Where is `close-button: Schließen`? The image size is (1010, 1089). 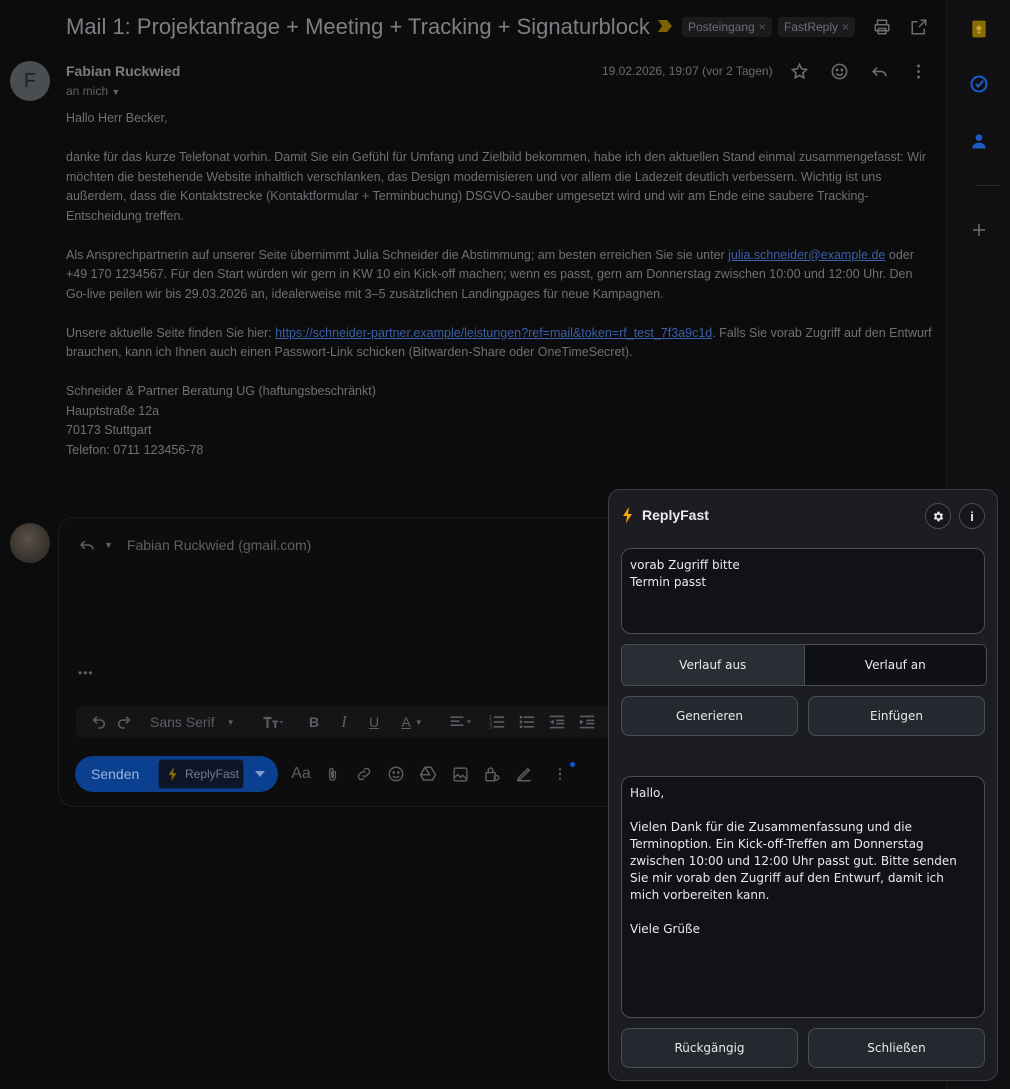 close-button: Schließen is located at coordinates (896, 1048).